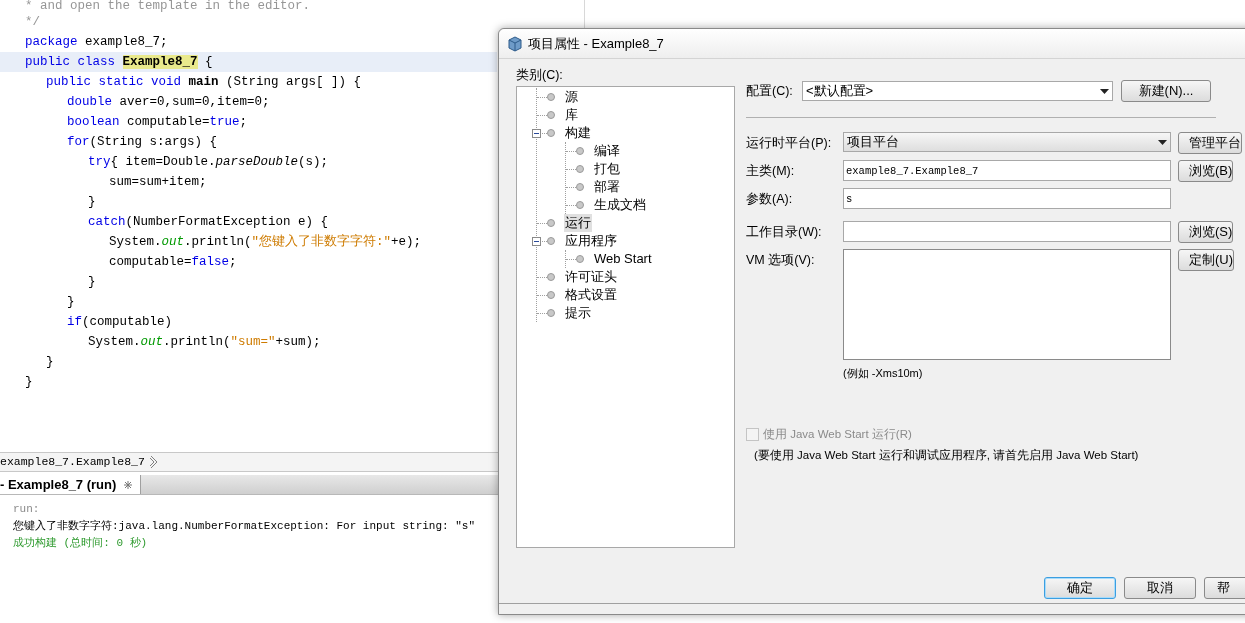 This screenshot has width=1245, height=623. Describe the element at coordinates (157, 122) in the screenshot. I see `code-line: boolean computable=true;` at that location.